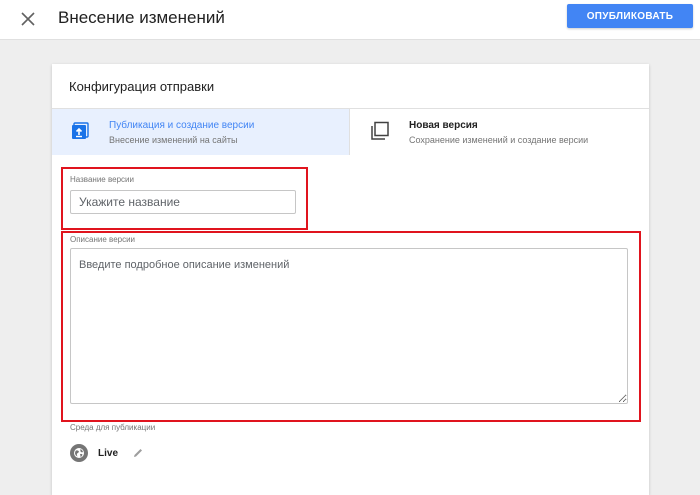  I want to click on tab-subtitle: Внесение изменений на сайты, so click(173, 140).